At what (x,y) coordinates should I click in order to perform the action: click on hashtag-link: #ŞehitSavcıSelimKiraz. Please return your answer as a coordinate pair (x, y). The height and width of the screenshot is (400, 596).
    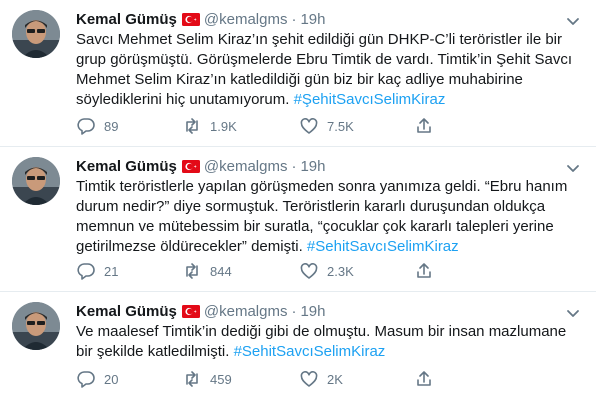
    Looking at the image, I should click on (370, 99).